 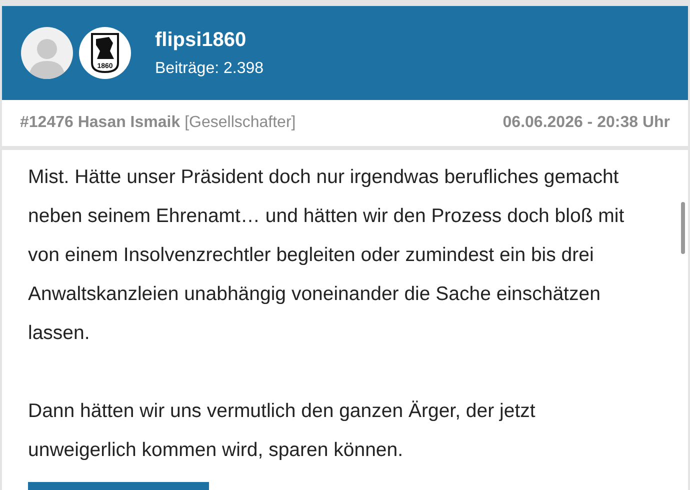 What do you see at coordinates (158, 123) in the screenshot?
I see `post-title: #12476 Hasan Ismaik [Gesellschafter]` at bounding box center [158, 123].